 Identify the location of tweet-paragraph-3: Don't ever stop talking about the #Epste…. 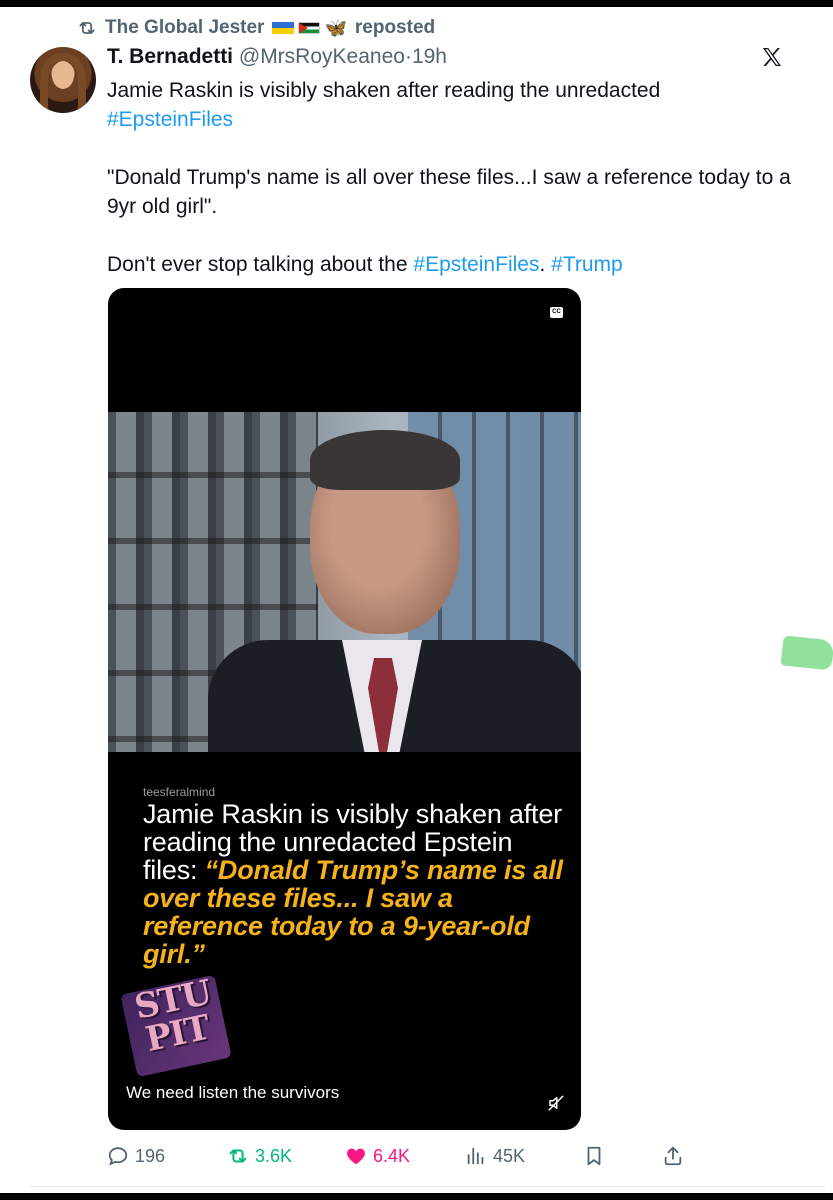
(452, 264).